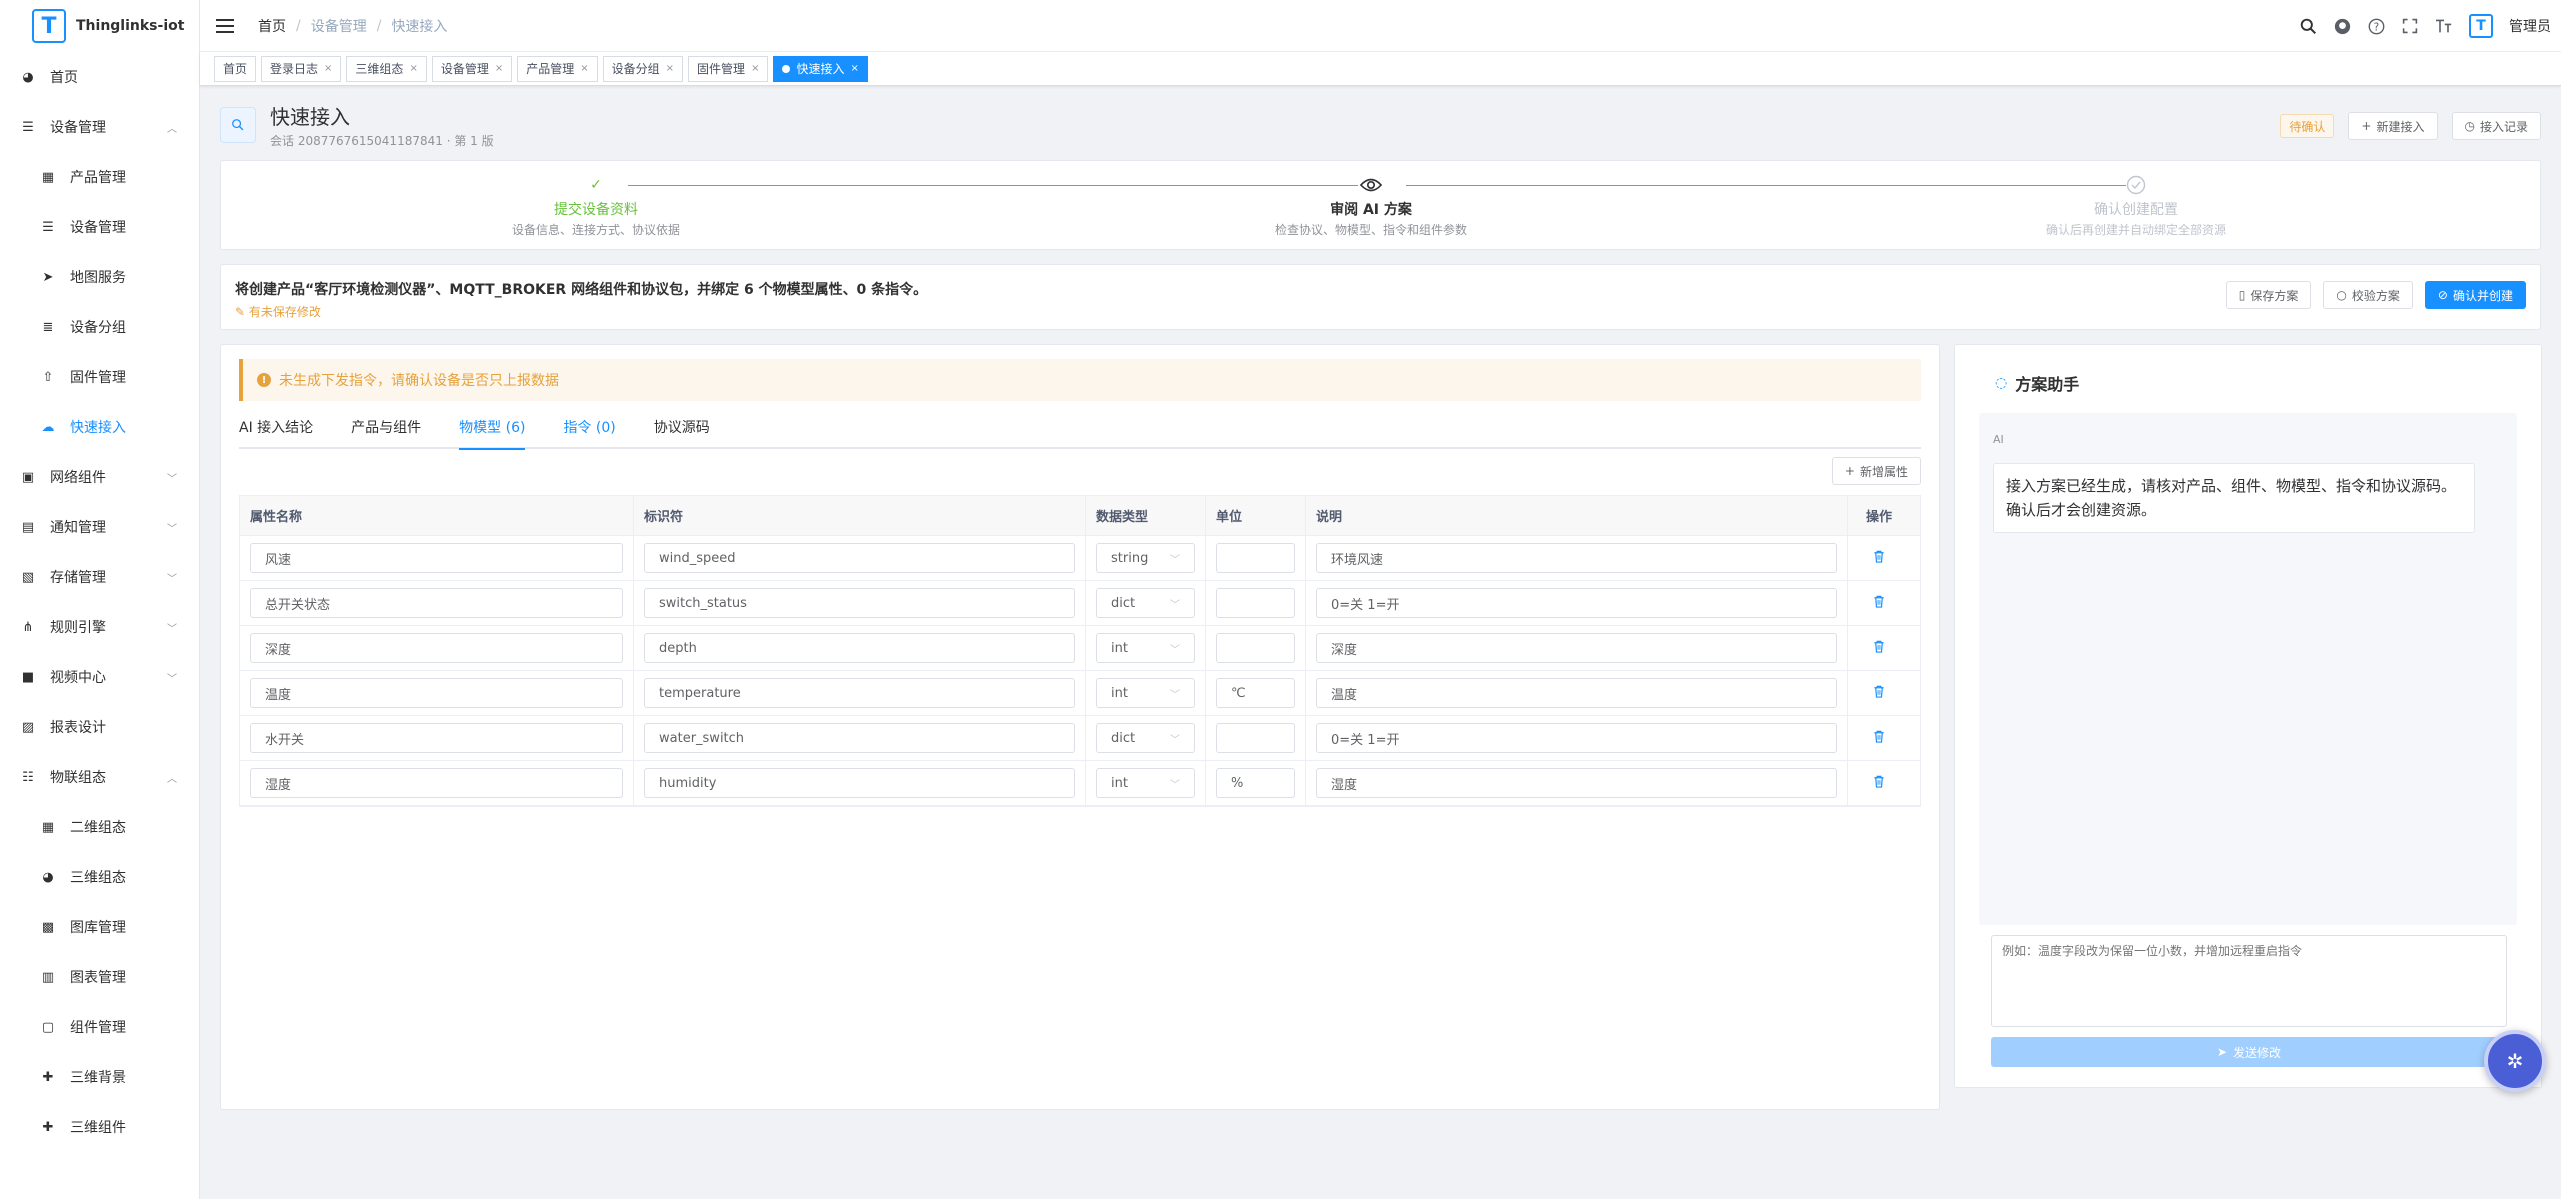 Image resolution: width=2561 pixels, height=1199 pixels. What do you see at coordinates (1576, 648) in the screenshot?
I see `description-input: 深度` at bounding box center [1576, 648].